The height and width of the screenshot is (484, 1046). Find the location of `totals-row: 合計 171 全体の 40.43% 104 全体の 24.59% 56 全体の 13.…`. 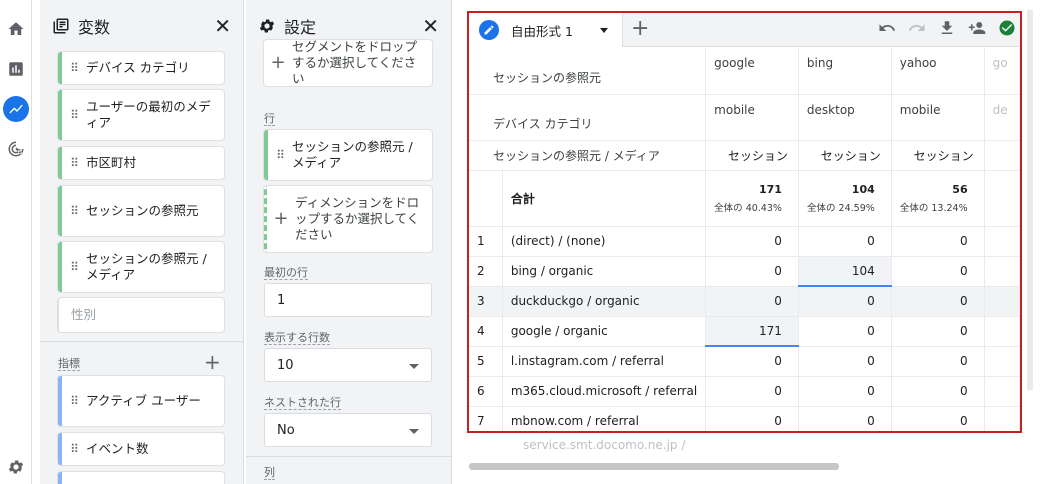

totals-row: 合計 171 全体の 40.43% 104 全体の 24.59% 56 全体の 13.… is located at coordinates (744, 198).